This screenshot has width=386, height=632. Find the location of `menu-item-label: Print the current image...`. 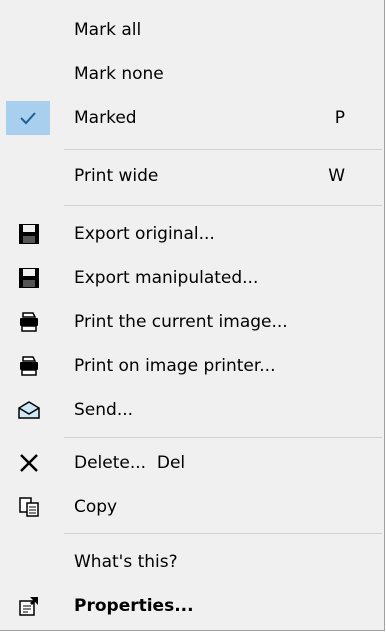

menu-item-label: Print the current image... is located at coordinates (181, 322).